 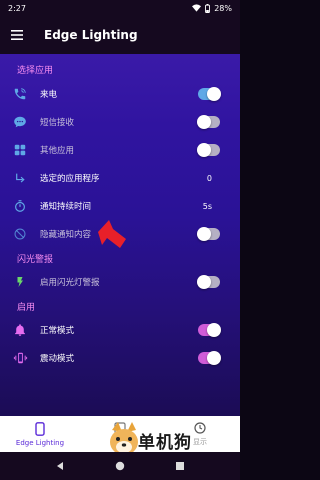 What do you see at coordinates (120, 358) in the screenshot?
I see `row-vibrate-mode: 震动模式` at bounding box center [120, 358].